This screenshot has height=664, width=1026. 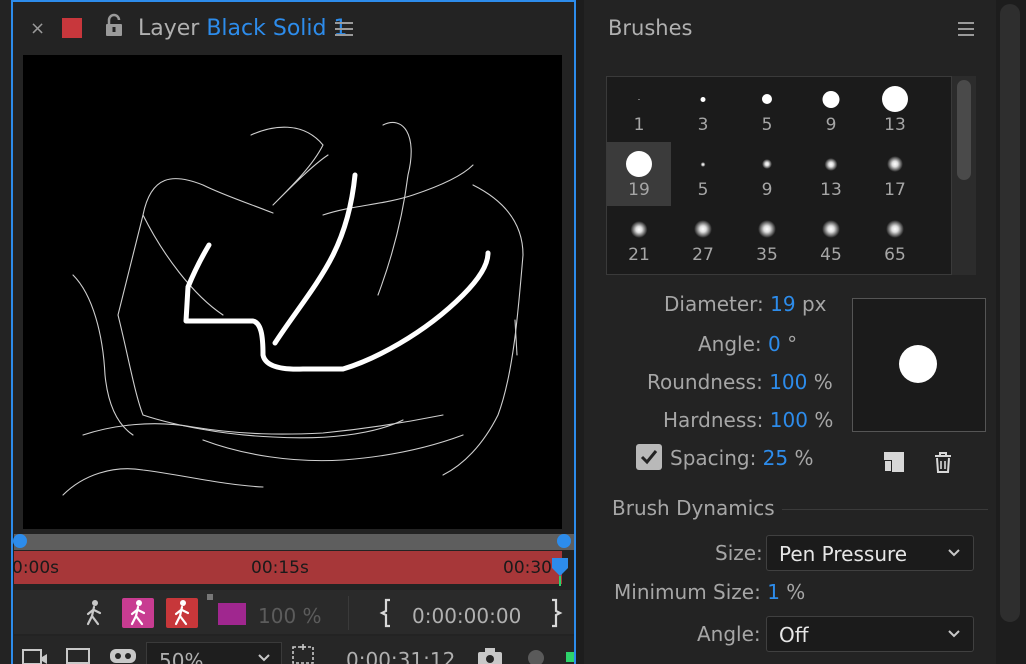 I want to click on range-end-handle, so click(x=564, y=541).